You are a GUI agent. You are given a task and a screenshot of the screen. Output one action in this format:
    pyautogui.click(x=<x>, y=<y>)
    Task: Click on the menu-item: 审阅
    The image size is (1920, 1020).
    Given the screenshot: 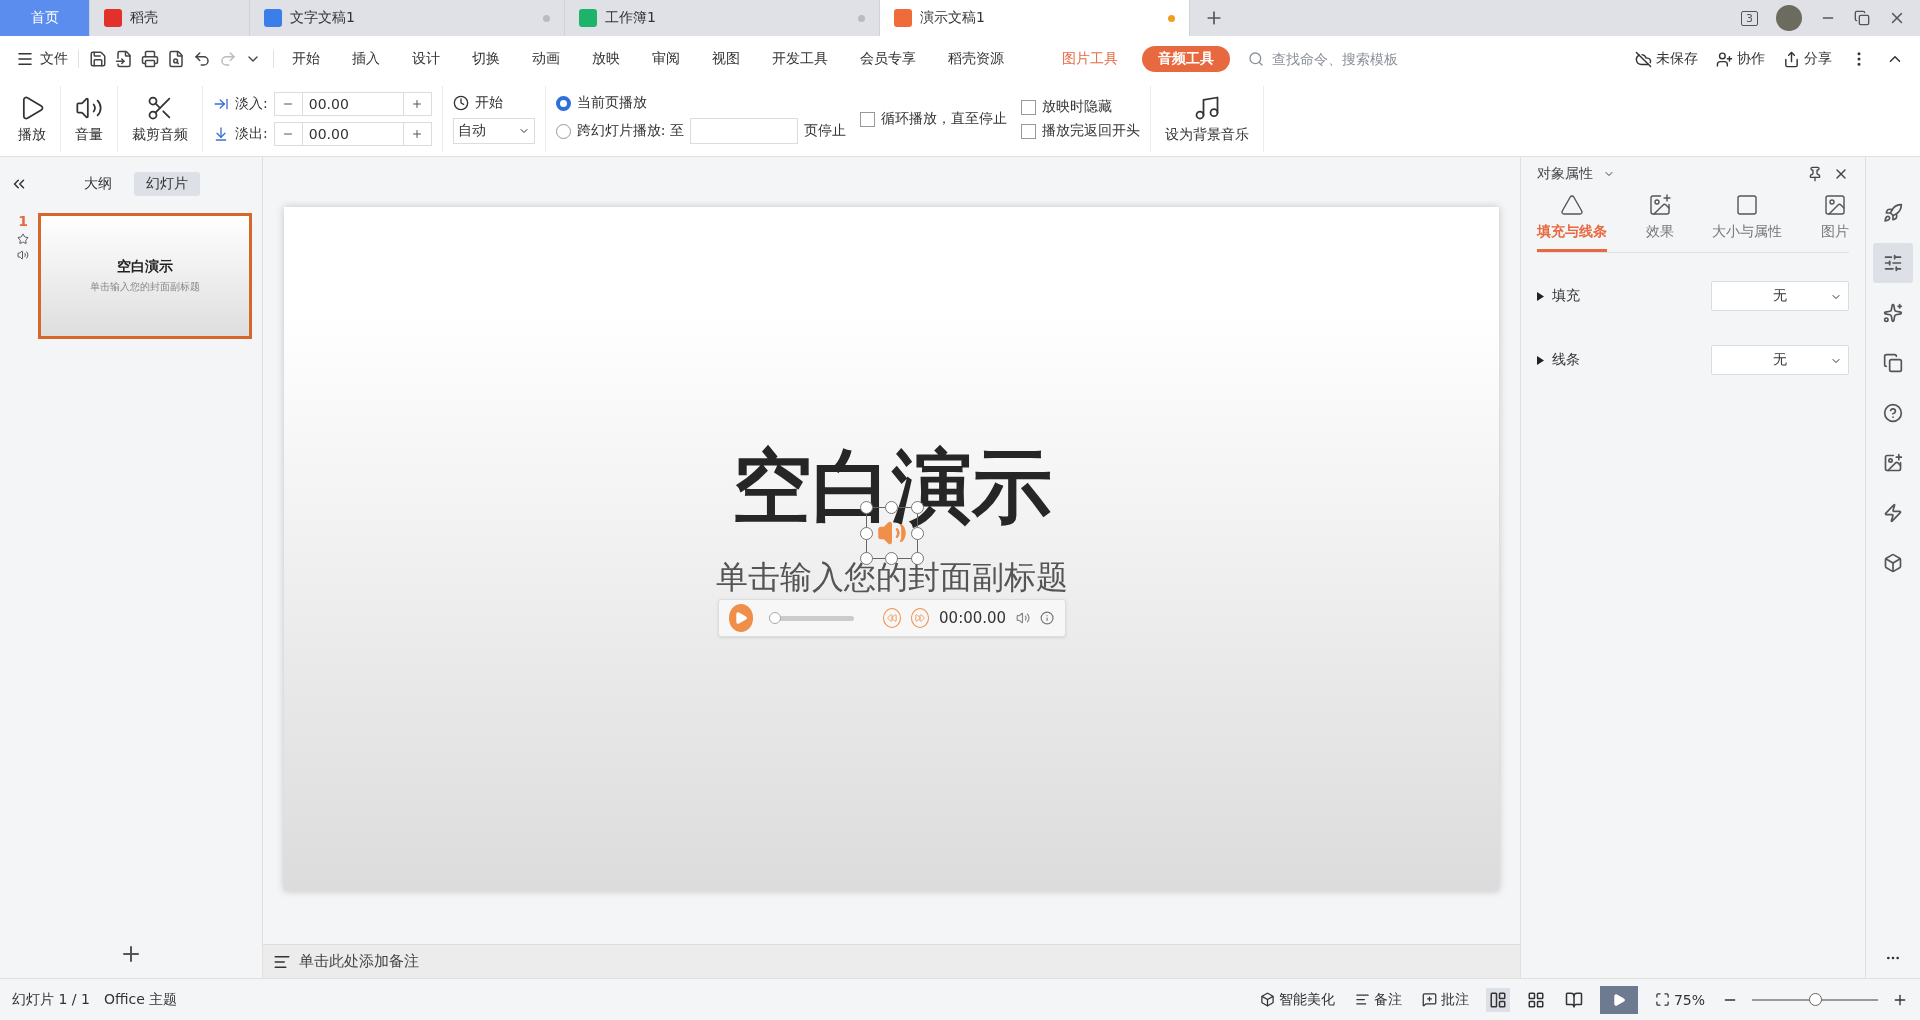 What is the action you would take?
    pyautogui.click(x=666, y=59)
    